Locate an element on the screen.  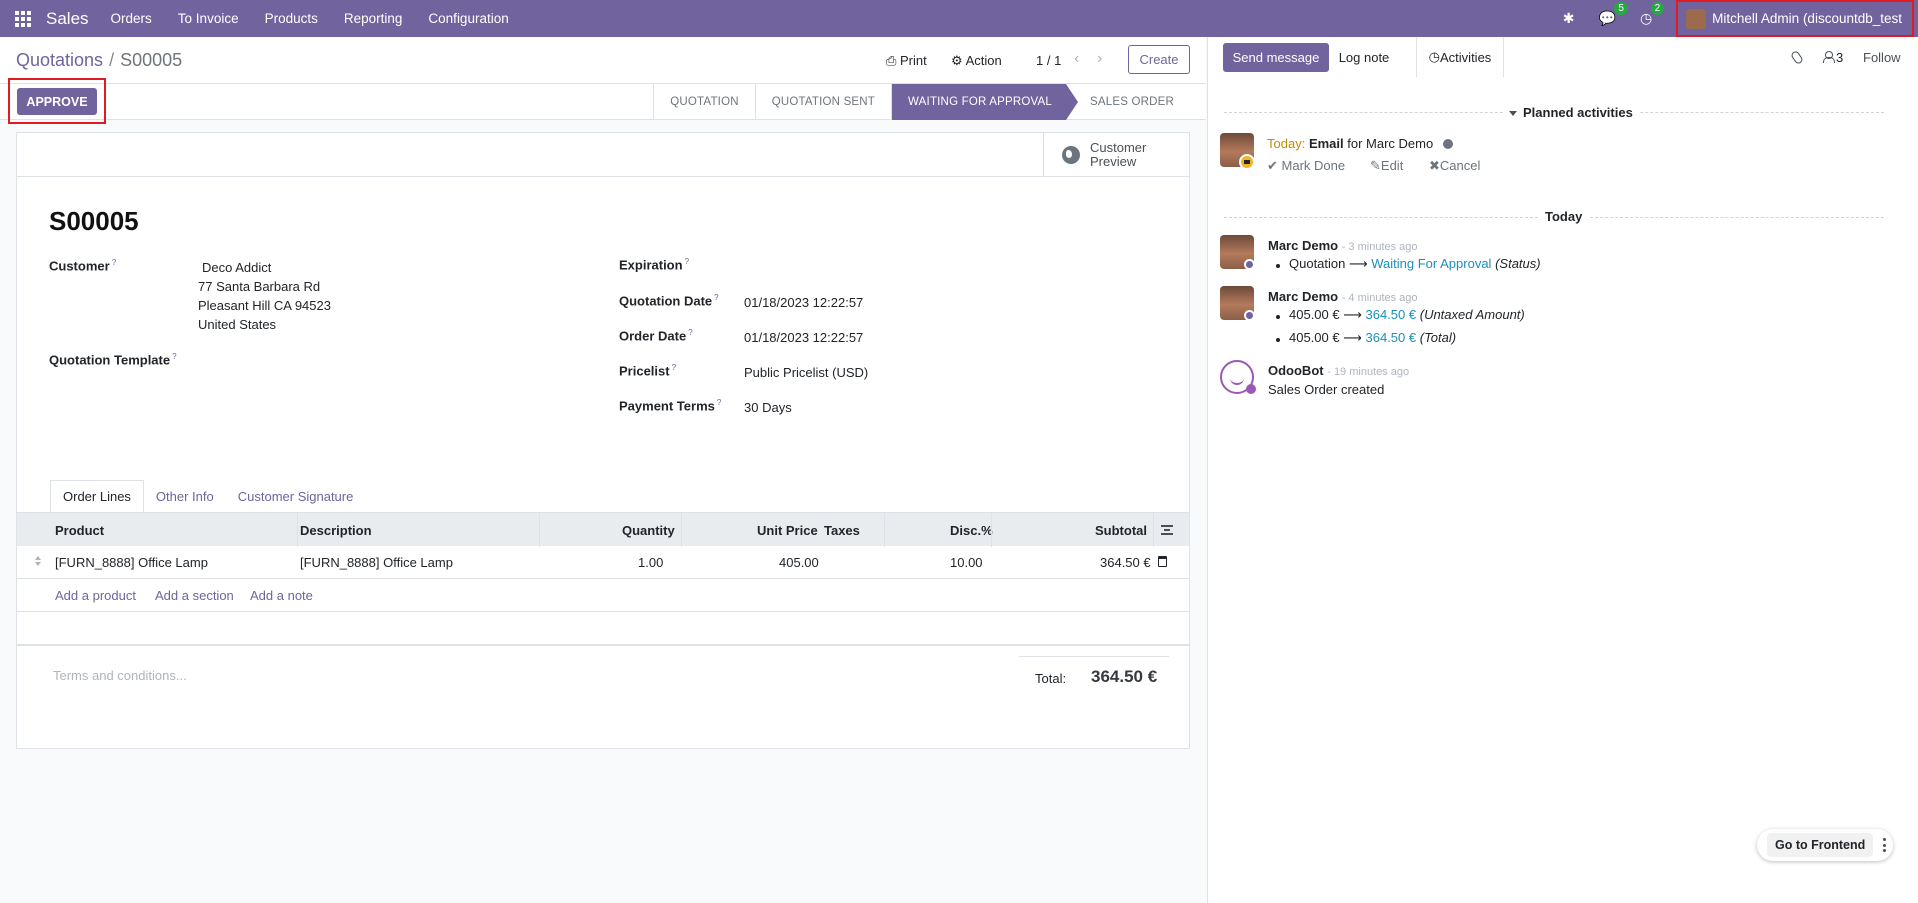
customer-field: Deco Addict is located at coordinates (236, 267).